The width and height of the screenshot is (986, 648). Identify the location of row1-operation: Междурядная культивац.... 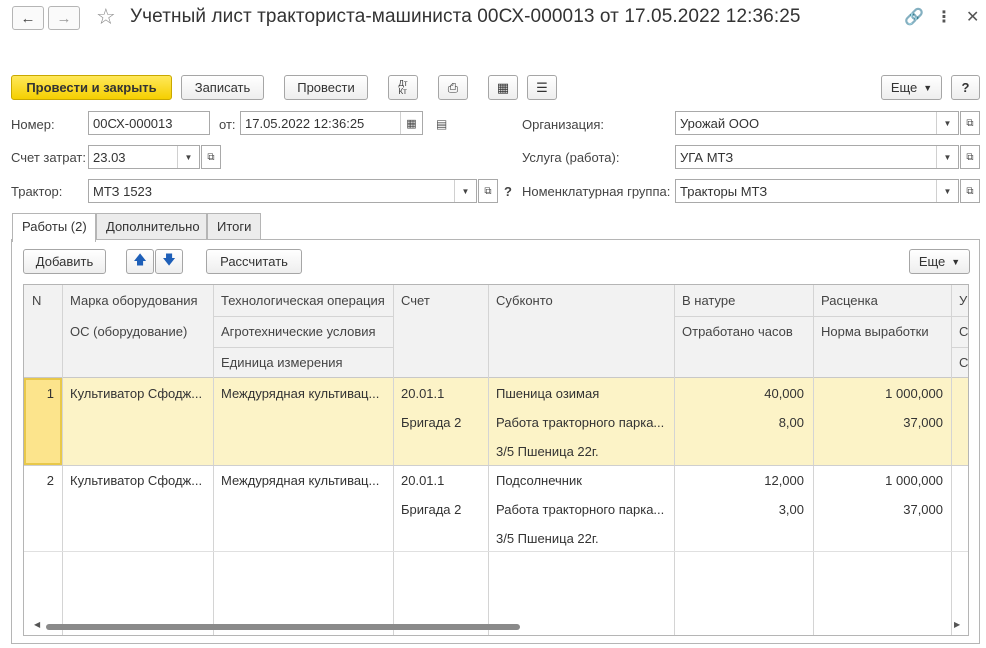
(300, 393).